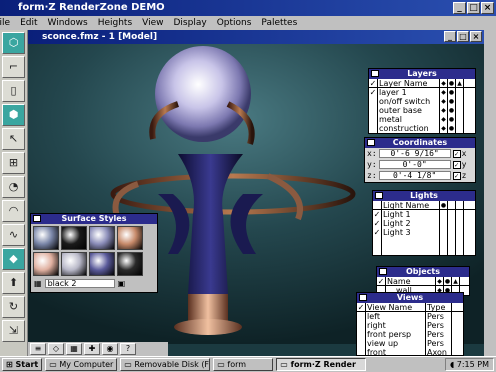 This screenshot has width=496, height=372. What do you see at coordinates (115, 23) in the screenshot?
I see `menu-heights: Heights` at bounding box center [115, 23].